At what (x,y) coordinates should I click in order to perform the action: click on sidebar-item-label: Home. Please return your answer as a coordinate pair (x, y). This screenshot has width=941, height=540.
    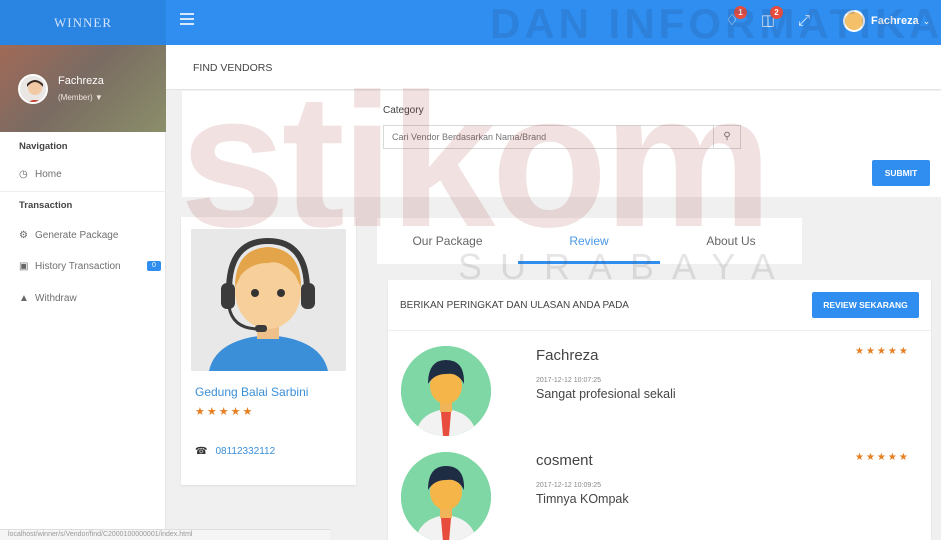
    Looking at the image, I should click on (48, 174).